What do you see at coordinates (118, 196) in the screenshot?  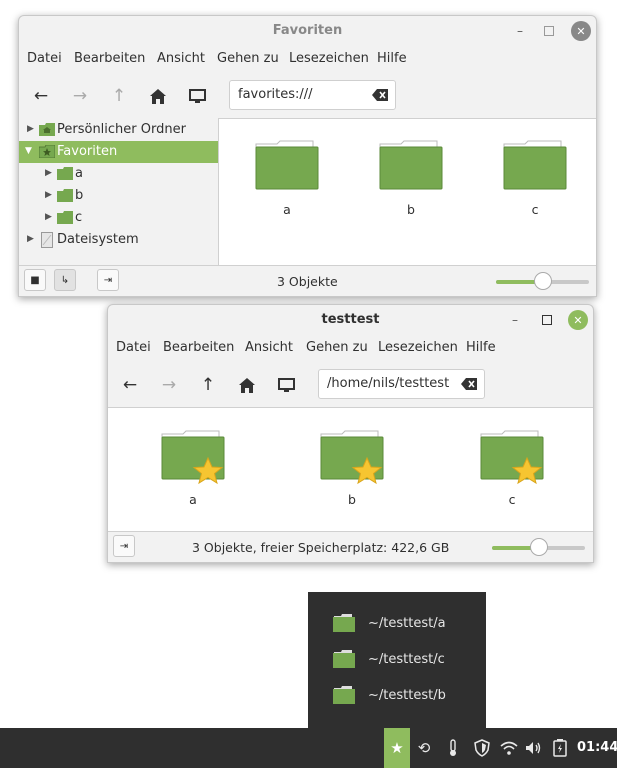 I see `sidebar-item-b: ▶ b` at bounding box center [118, 196].